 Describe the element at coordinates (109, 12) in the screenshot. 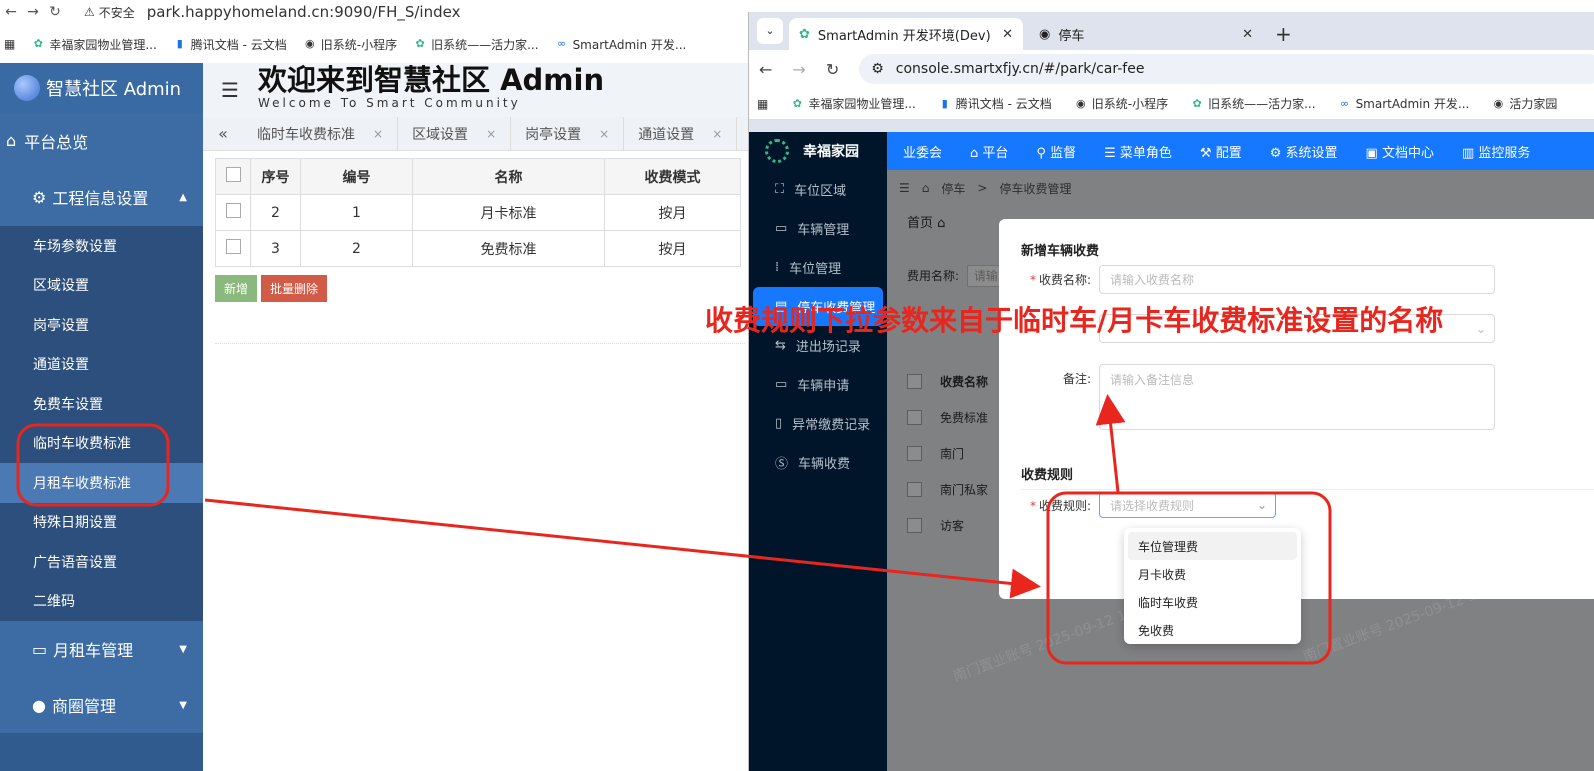

I see `security-badge: ⚠ 不安全` at that location.